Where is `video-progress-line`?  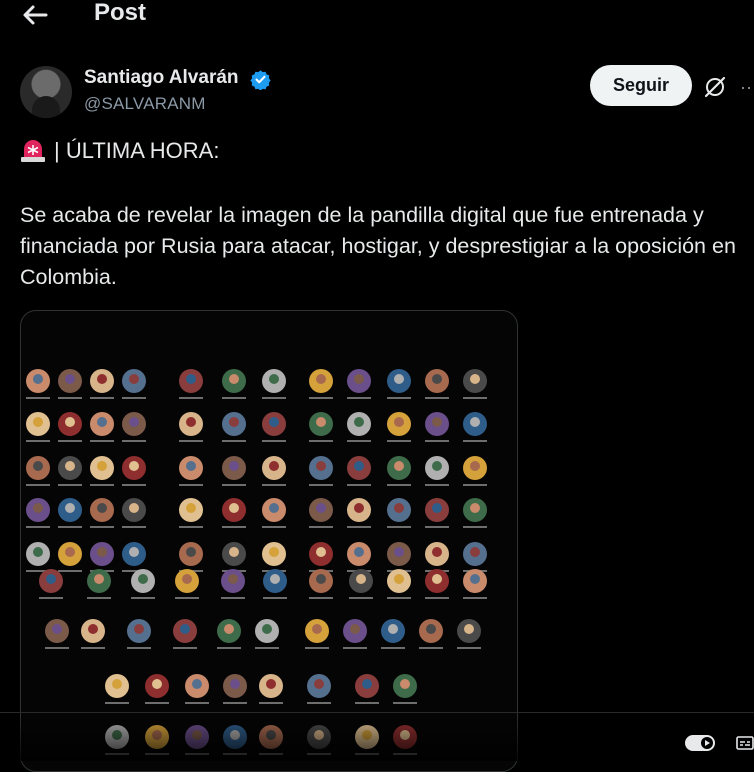 video-progress-line is located at coordinates (377, 712).